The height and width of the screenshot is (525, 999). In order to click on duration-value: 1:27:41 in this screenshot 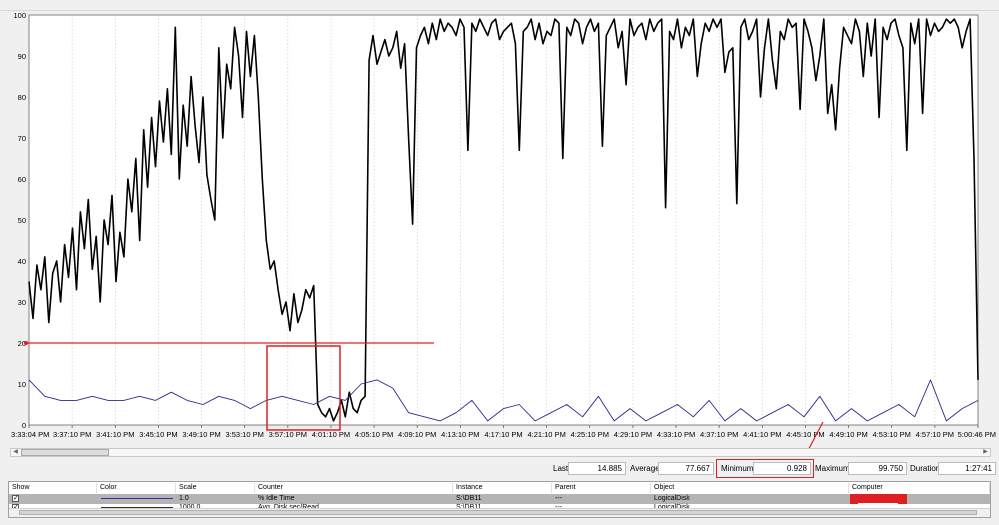, I will do `click(967, 468)`.